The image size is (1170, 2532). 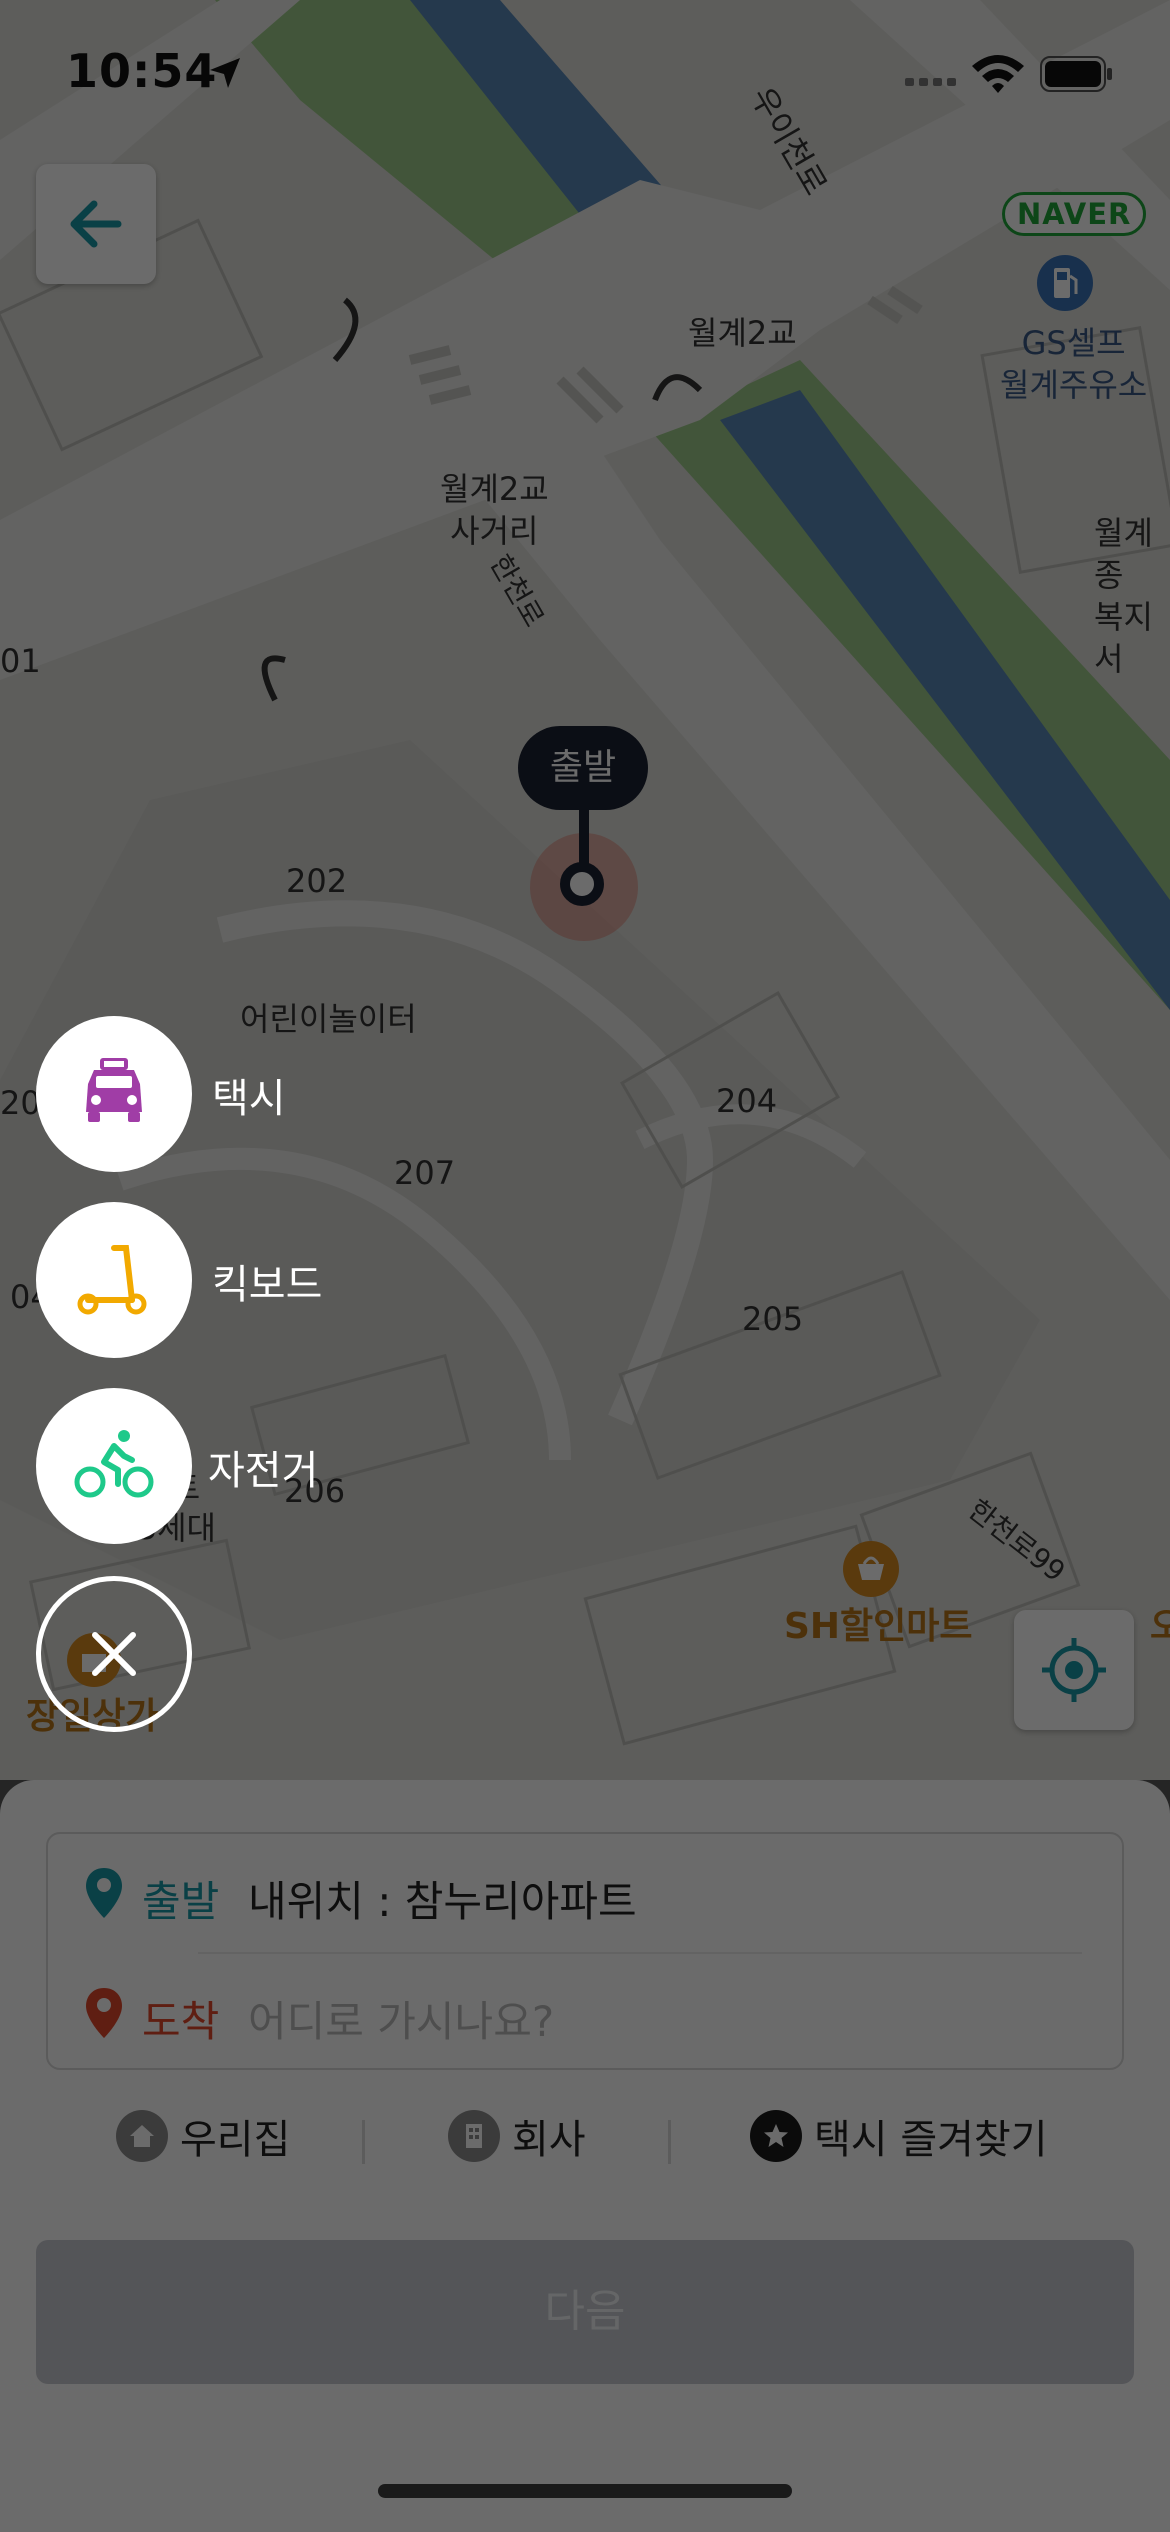 I want to click on fab-taxi-button, so click(x=114, y=1094).